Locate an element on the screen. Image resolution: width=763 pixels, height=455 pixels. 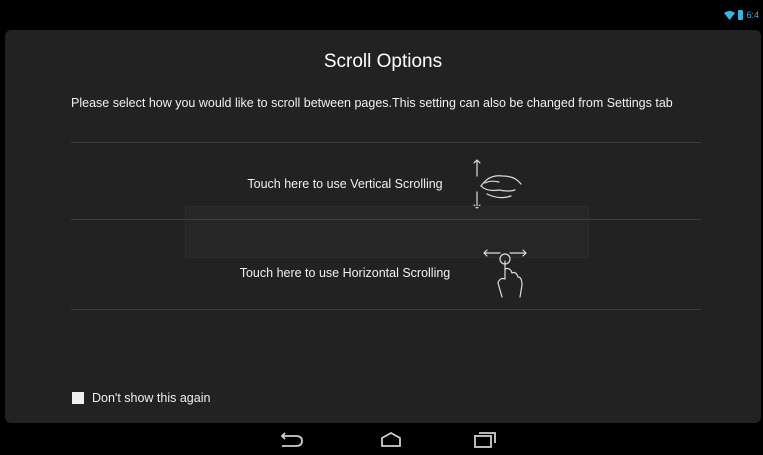
back-icon is located at coordinates (291, 439).